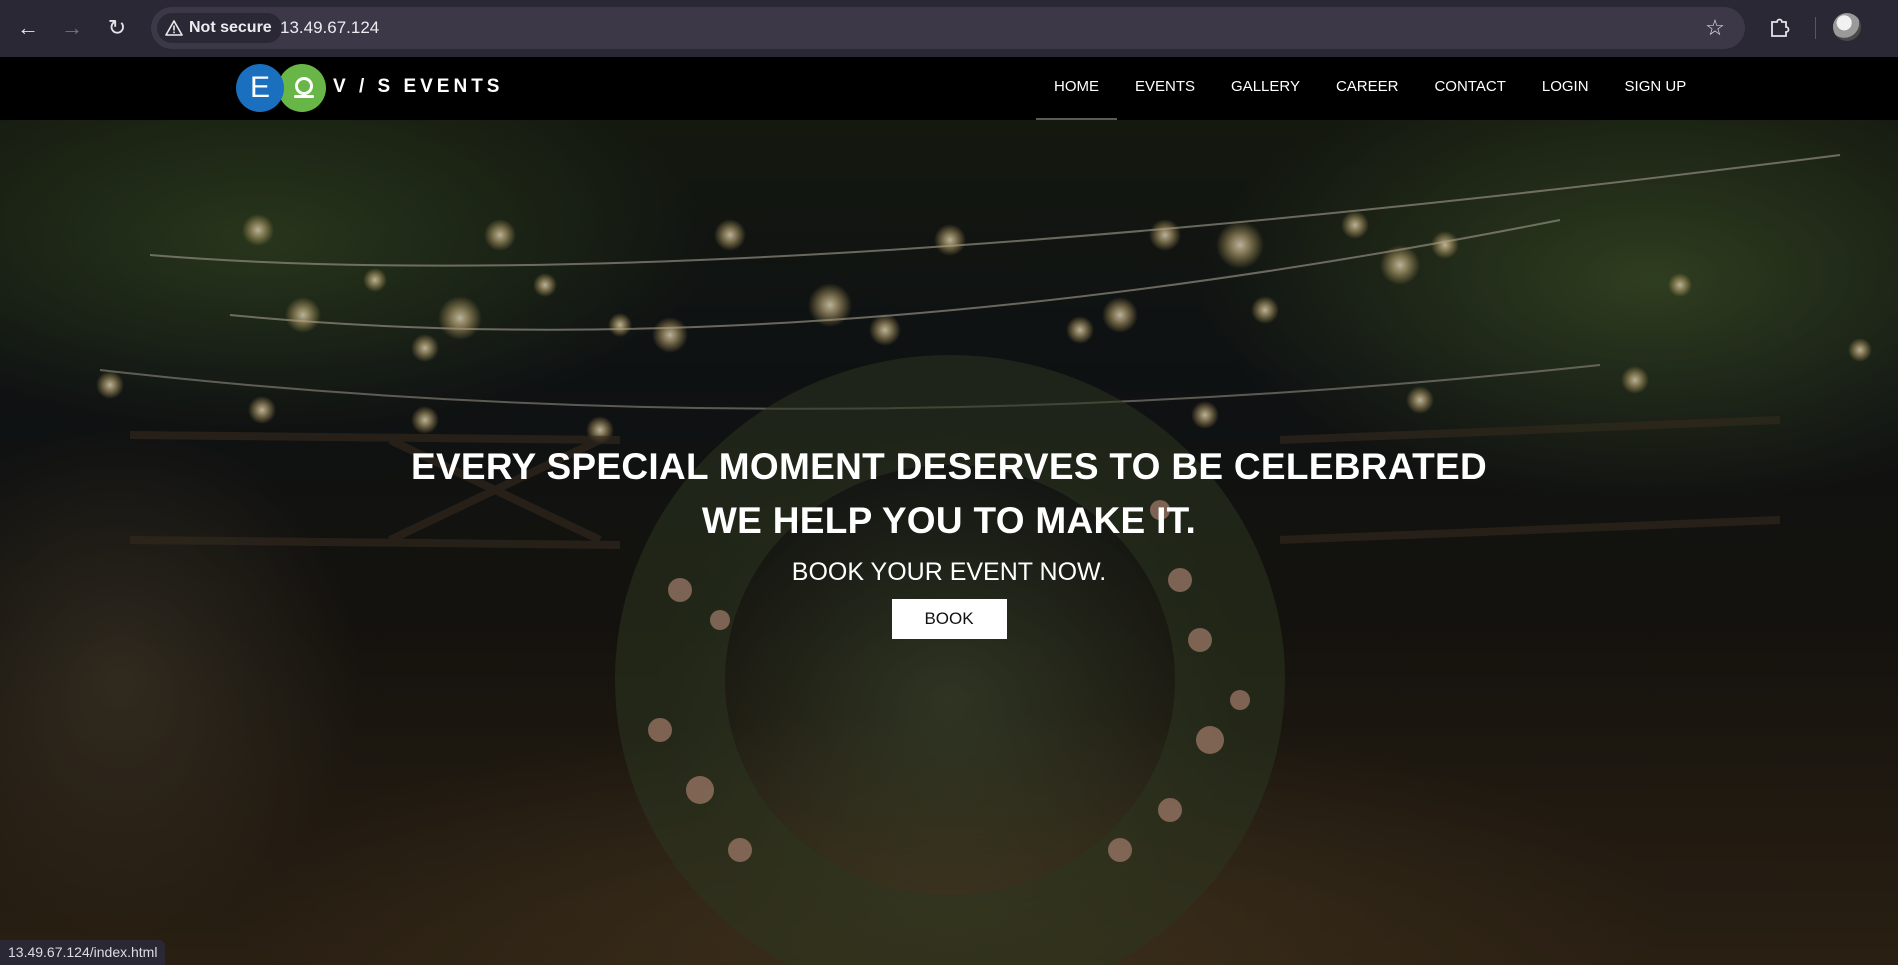  I want to click on nav-career: CAREER, so click(1367, 88).